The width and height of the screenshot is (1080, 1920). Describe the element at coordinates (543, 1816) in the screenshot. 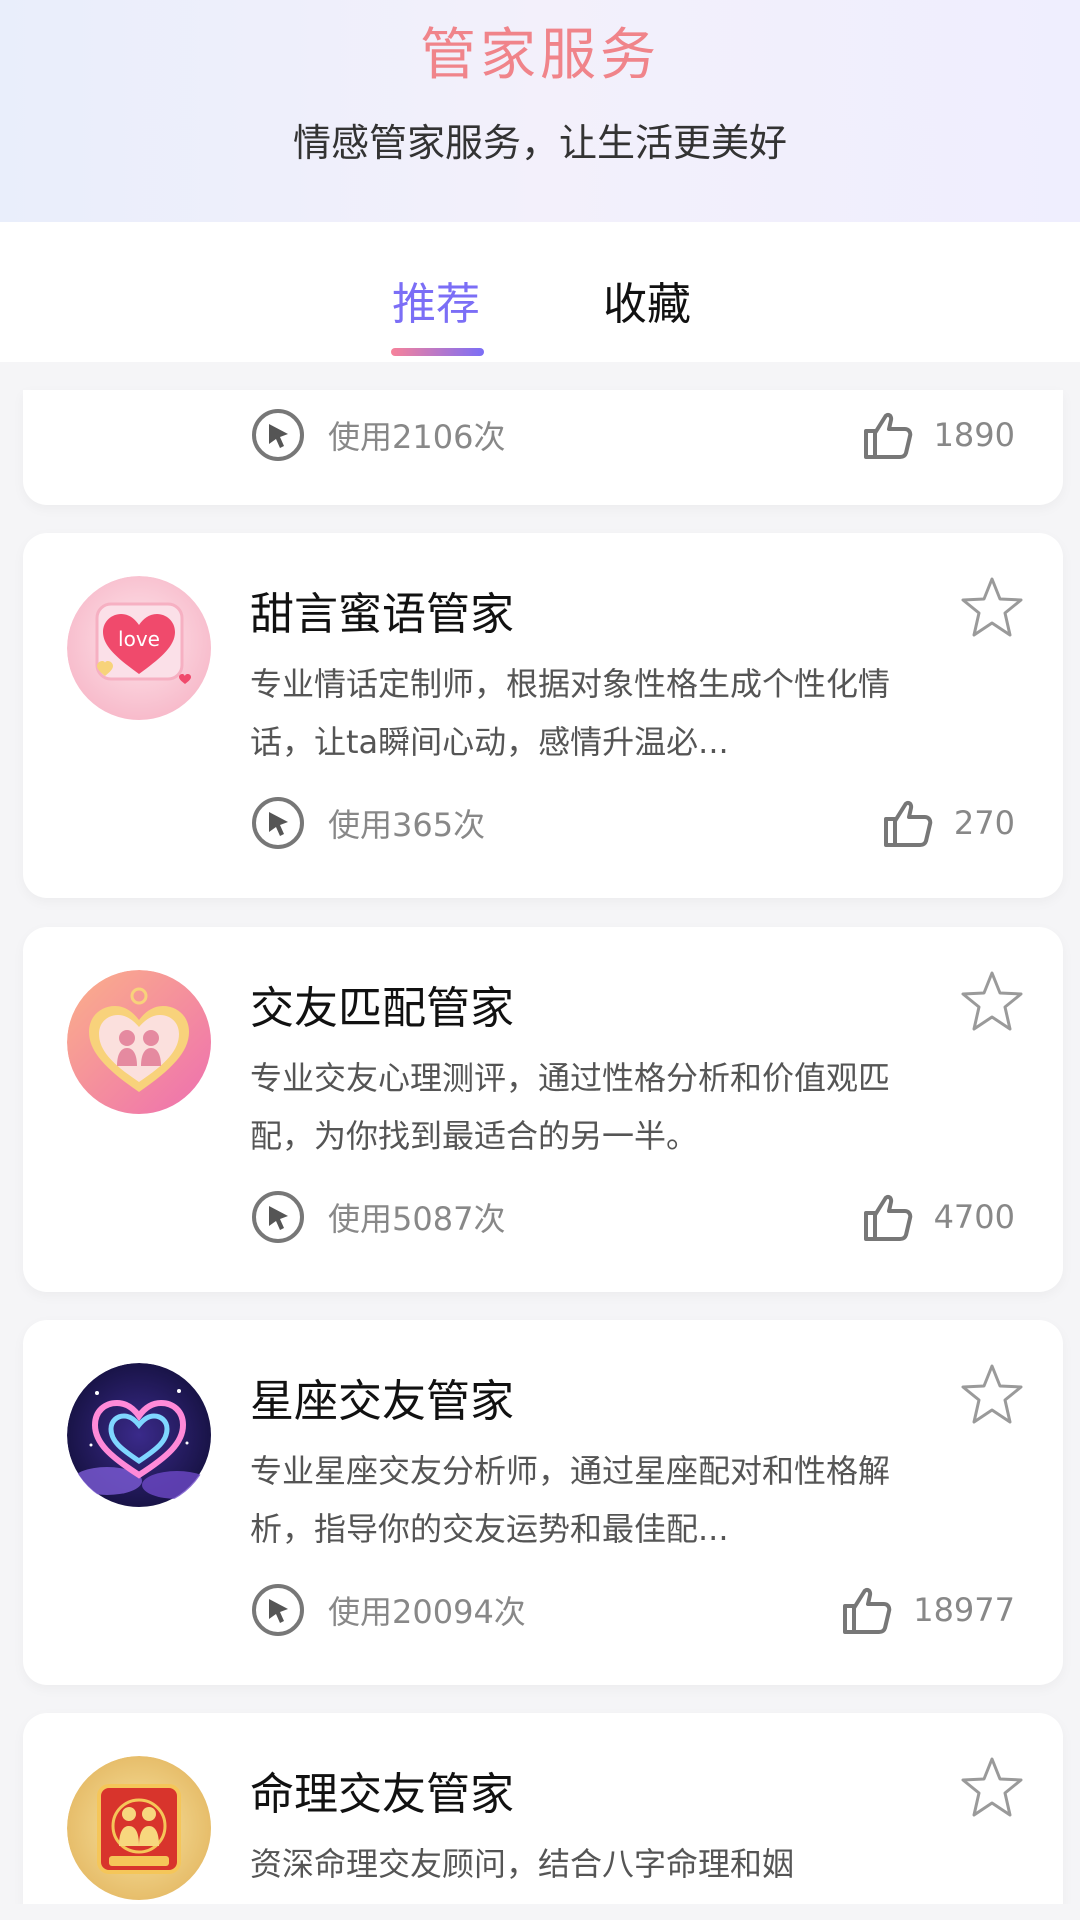

I see `service-card: 命理交友管家 资深命理交友顾问，结合八字命理和姻` at that location.